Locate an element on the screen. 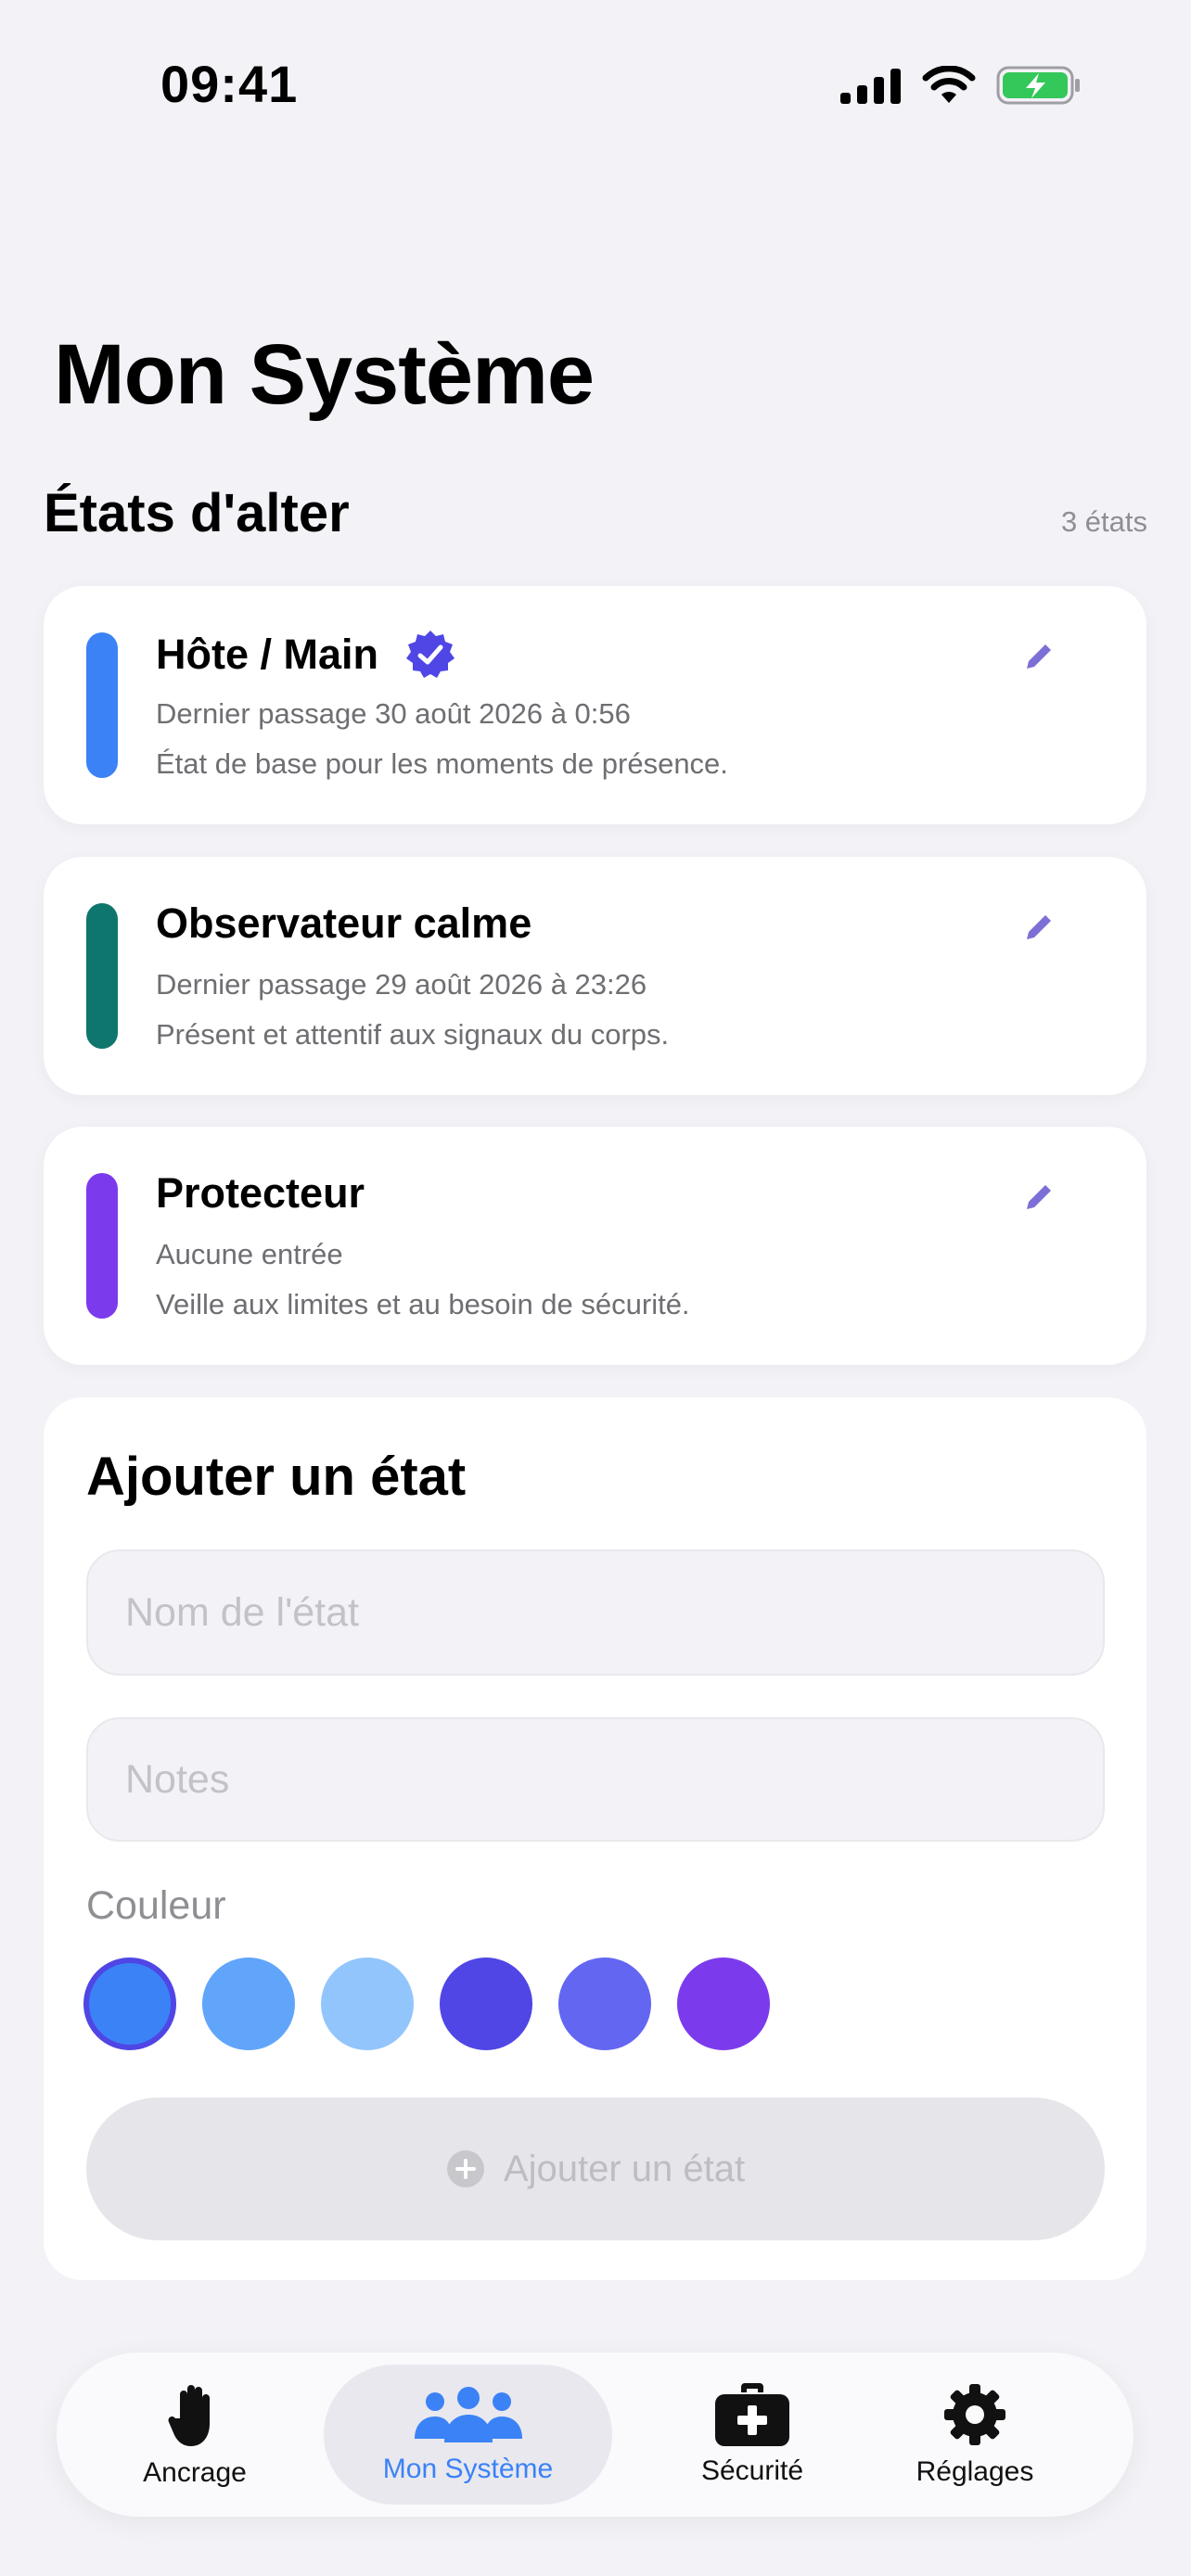 Image resolution: width=1191 pixels, height=2576 pixels. tab-label: Sécurité is located at coordinates (752, 2471).